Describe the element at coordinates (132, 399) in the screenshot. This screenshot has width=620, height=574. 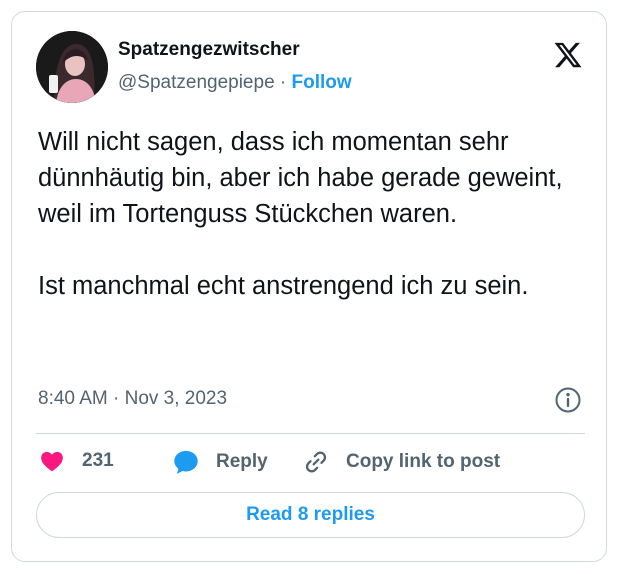
I see `tweet-timestamp: 8:40 AM · Nov 3, 2023` at that location.